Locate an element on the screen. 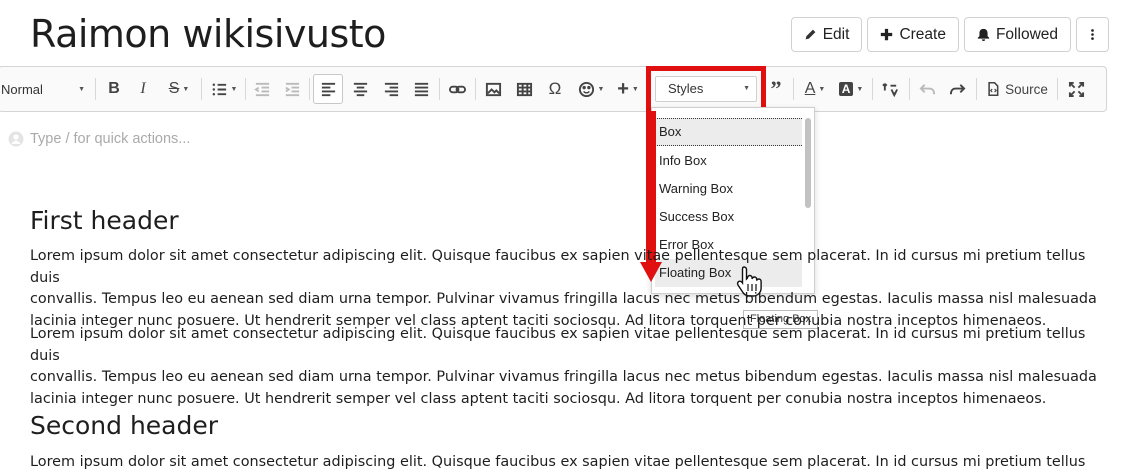 Image resolution: width=1125 pixels, height=473 pixels. strikethrough-icon: S is located at coordinates (174, 88).